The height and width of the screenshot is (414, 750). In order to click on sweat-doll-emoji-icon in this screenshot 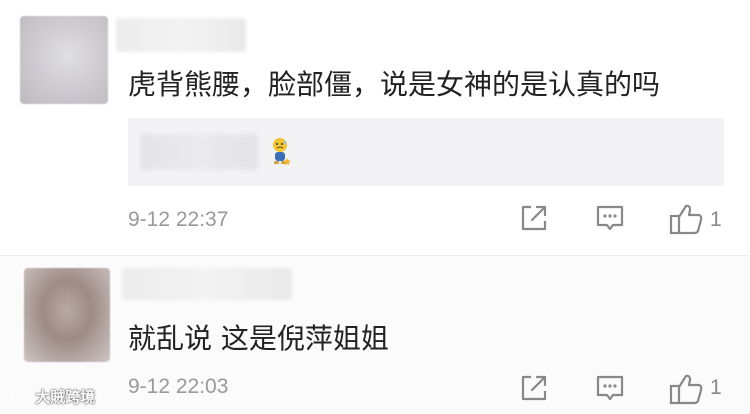, I will do `click(282, 152)`.